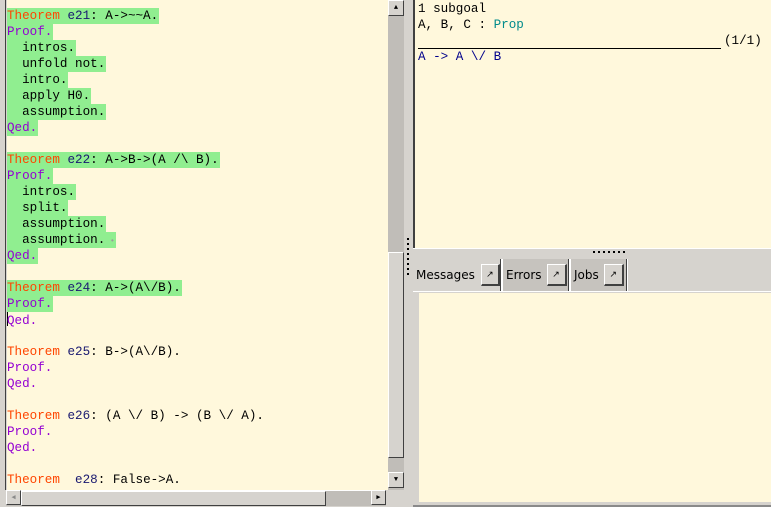 This screenshot has width=771, height=507. I want to click on script-line: split., so click(197, 208).